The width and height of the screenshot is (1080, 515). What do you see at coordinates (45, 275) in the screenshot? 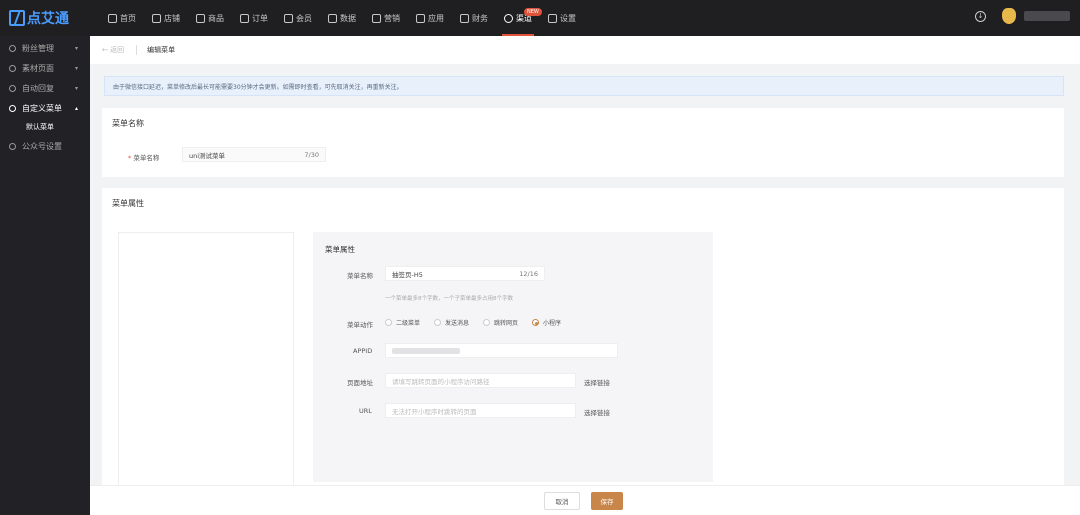
I see `sidebar: 粉丝管理 ▾ 素材页面 ▾ 自动回复 ▾ 自定义菜单 ▴ 默认菜单 公众号设置` at bounding box center [45, 275].